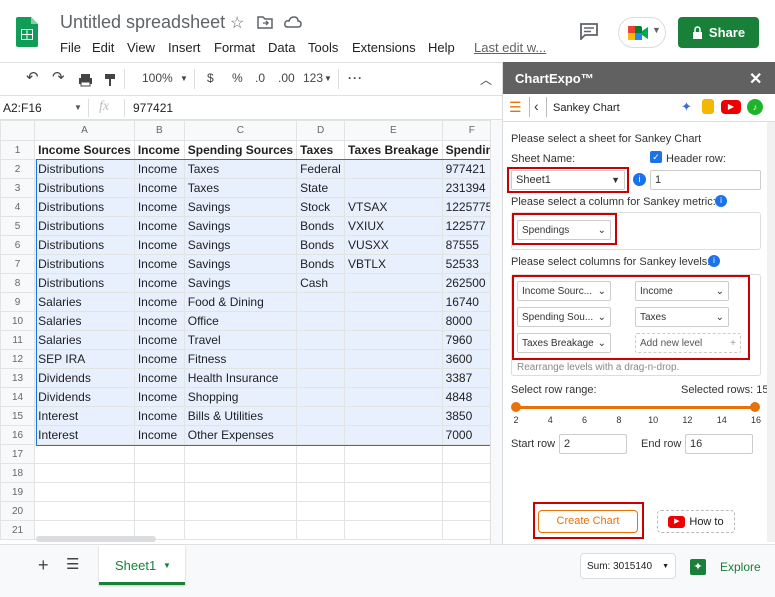  I want to click on menu-tools: Tools, so click(323, 47).